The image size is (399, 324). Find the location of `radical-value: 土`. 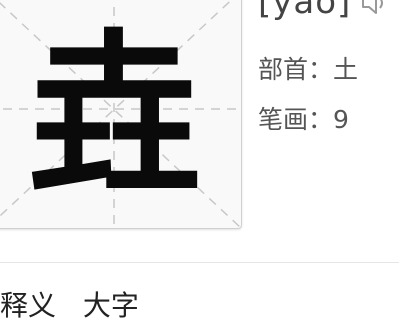

radical-value: 土 is located at coordinates (346, 69).